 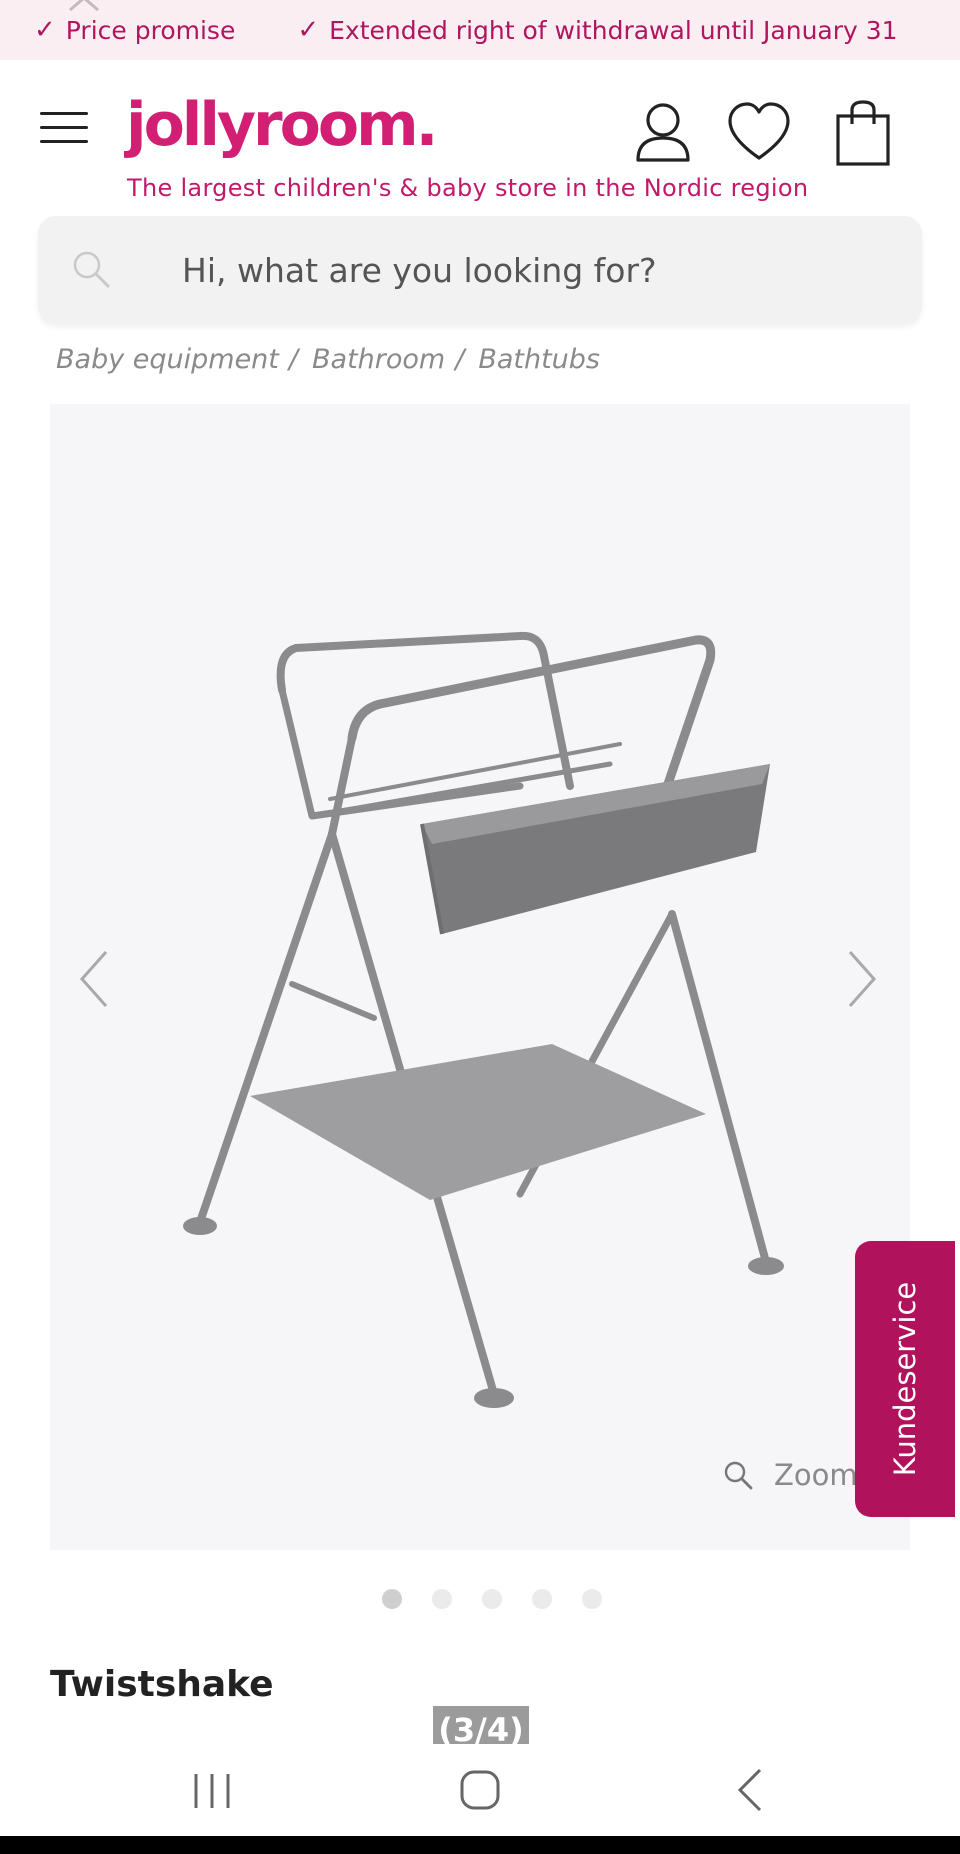 I want to click on breadcrumb: Baby equipment / Bathroom / Bathtubs, so click(x=328, y=359).